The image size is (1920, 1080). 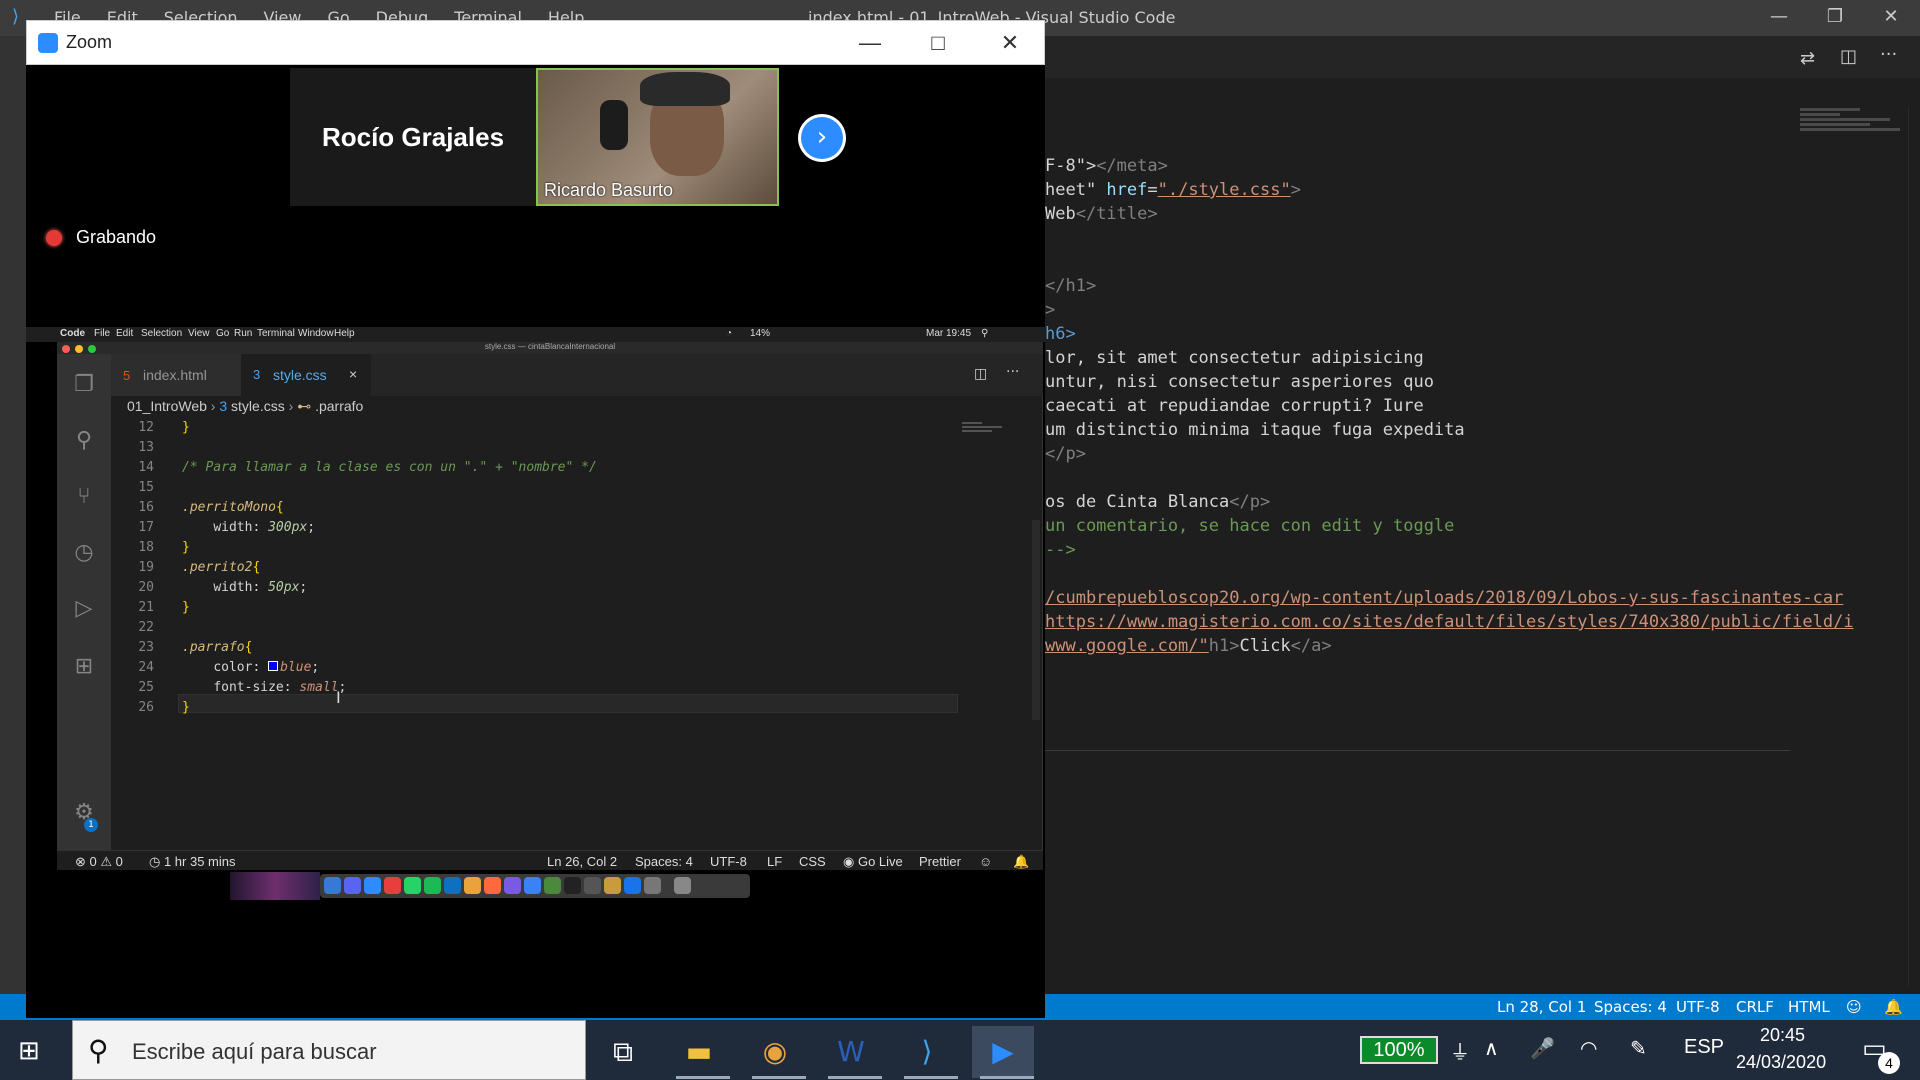 What do you see at coordinates (873, 862) in the screenshot?
I see `golive-button: ◉ Go Live` at bounding box center [873, 862].